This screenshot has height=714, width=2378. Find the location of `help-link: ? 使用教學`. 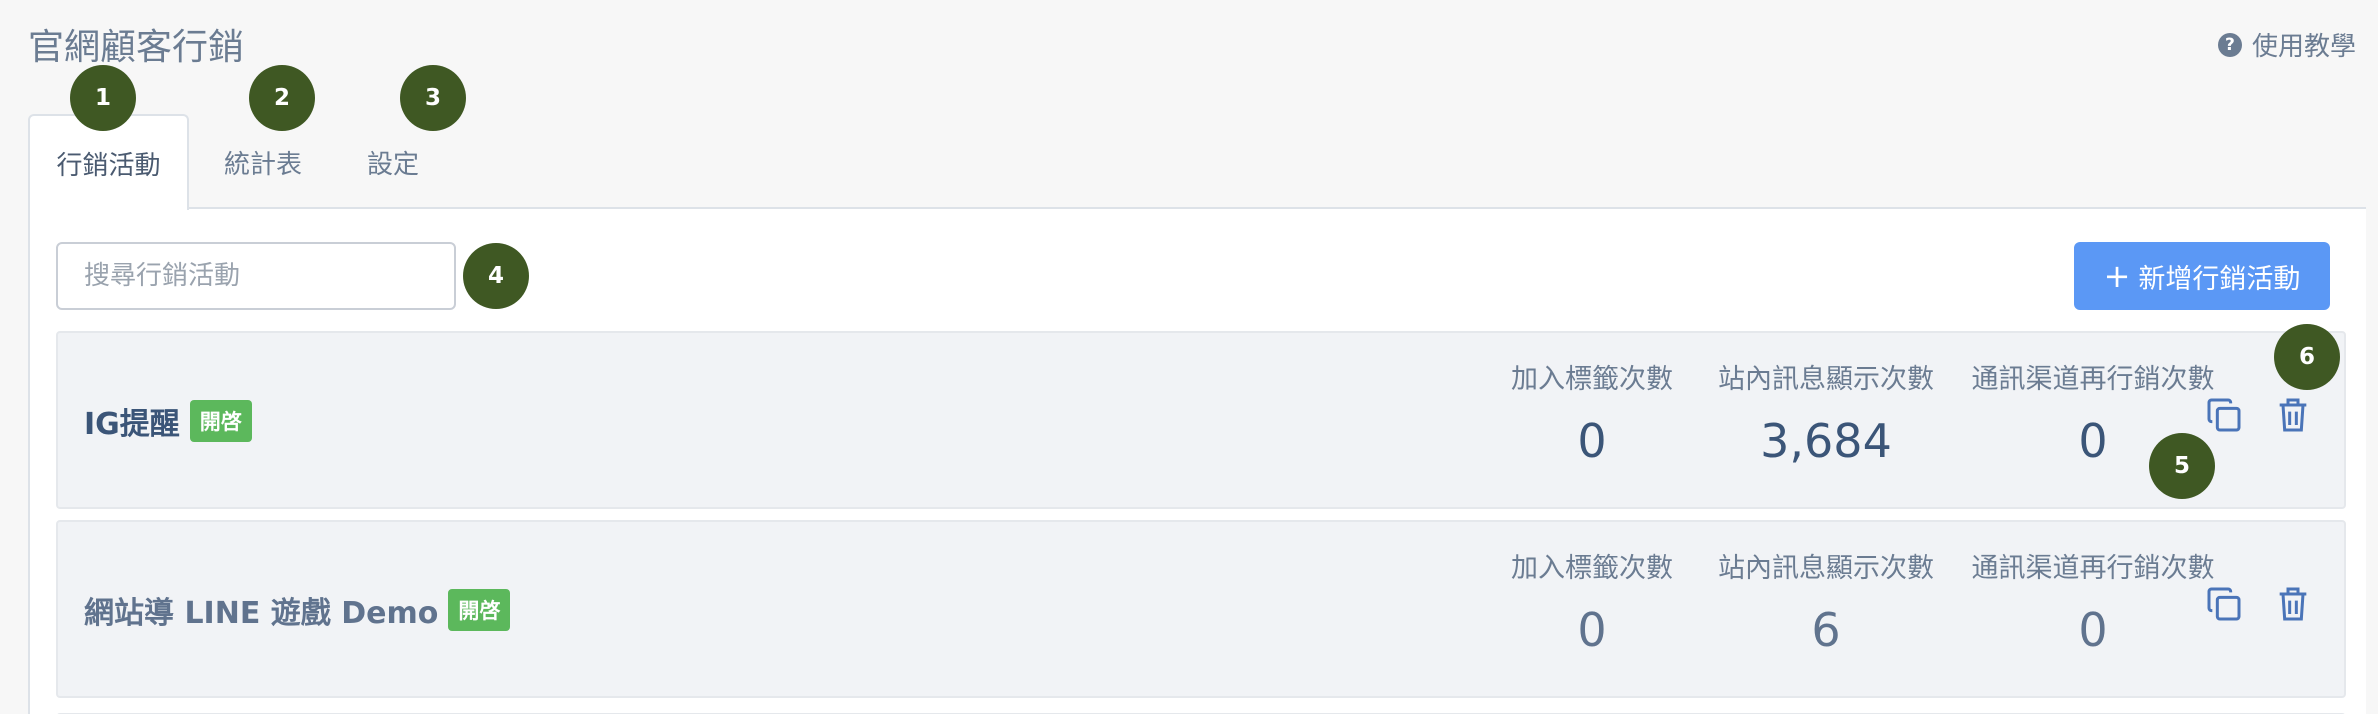

help-link: ? 使用教學 is located at coordinates (2286, 44).